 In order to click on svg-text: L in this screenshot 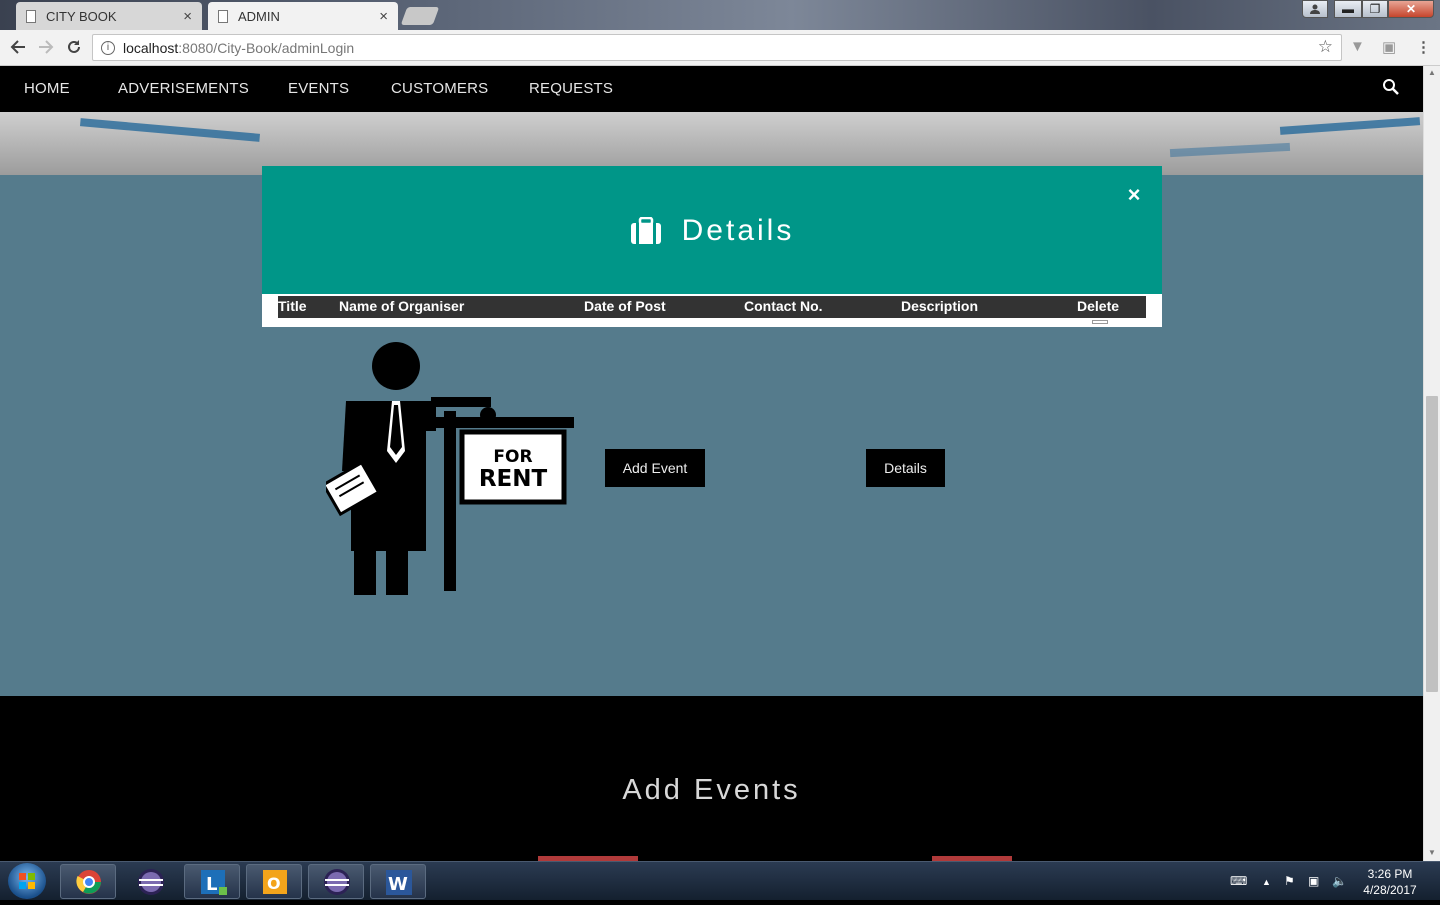, I will do `click(211, 884)`.